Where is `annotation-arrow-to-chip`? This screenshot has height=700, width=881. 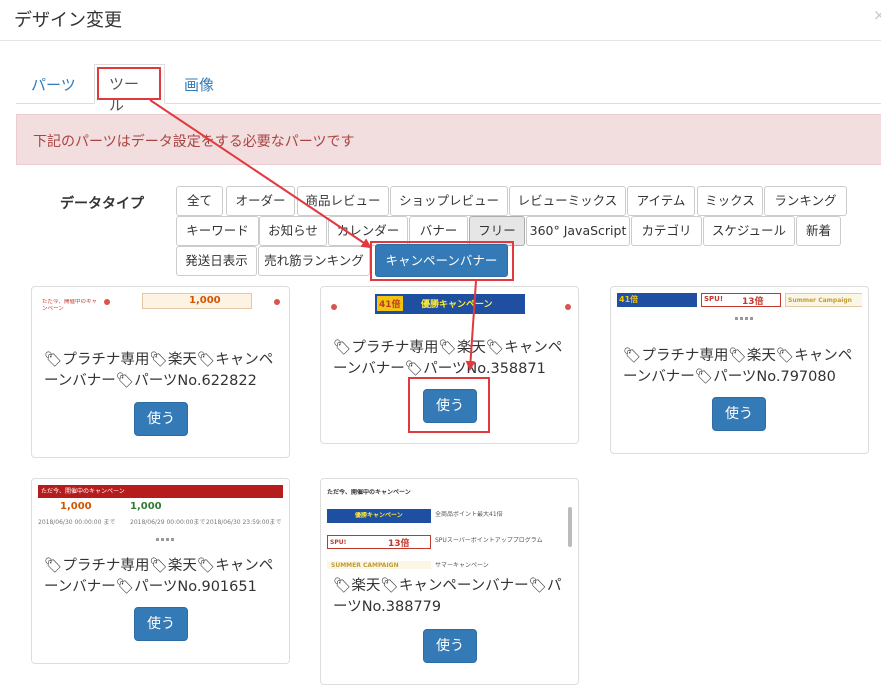 annotation-arrow-to-chip is located at coordinates (260, 174).